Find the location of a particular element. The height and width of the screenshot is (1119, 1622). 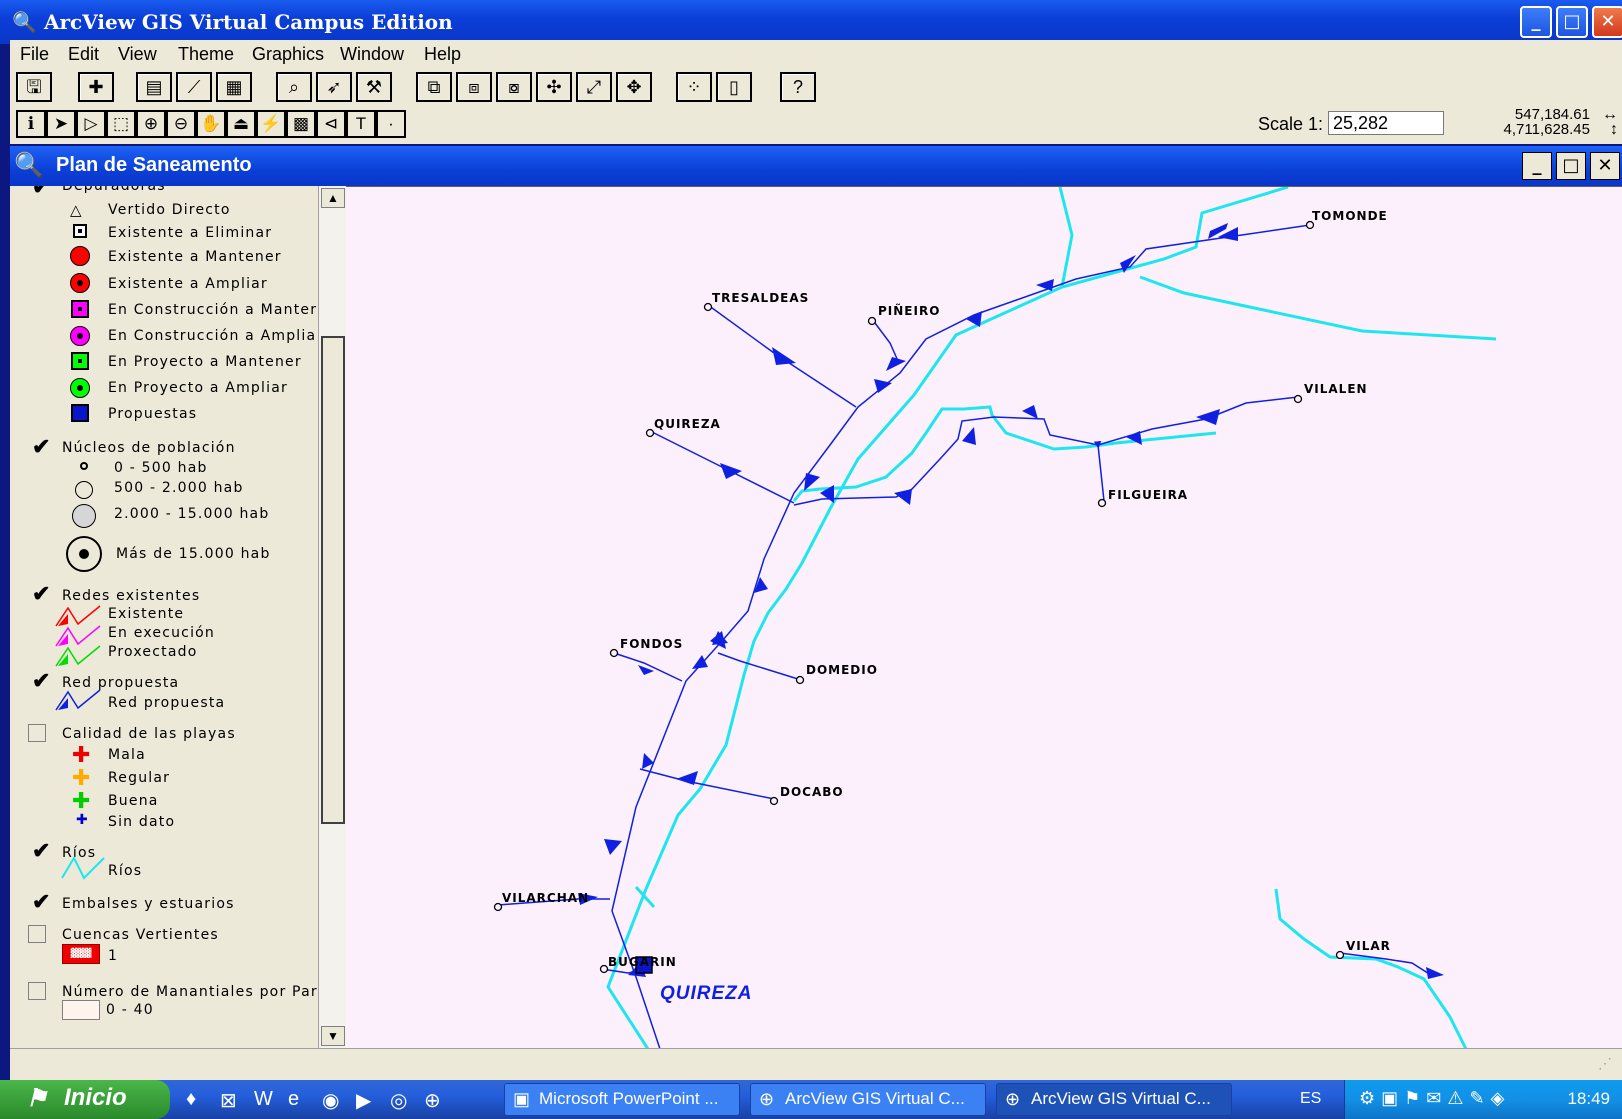

zoom-out-tool-icon: ⊖ is located at coordinates (181, 124).